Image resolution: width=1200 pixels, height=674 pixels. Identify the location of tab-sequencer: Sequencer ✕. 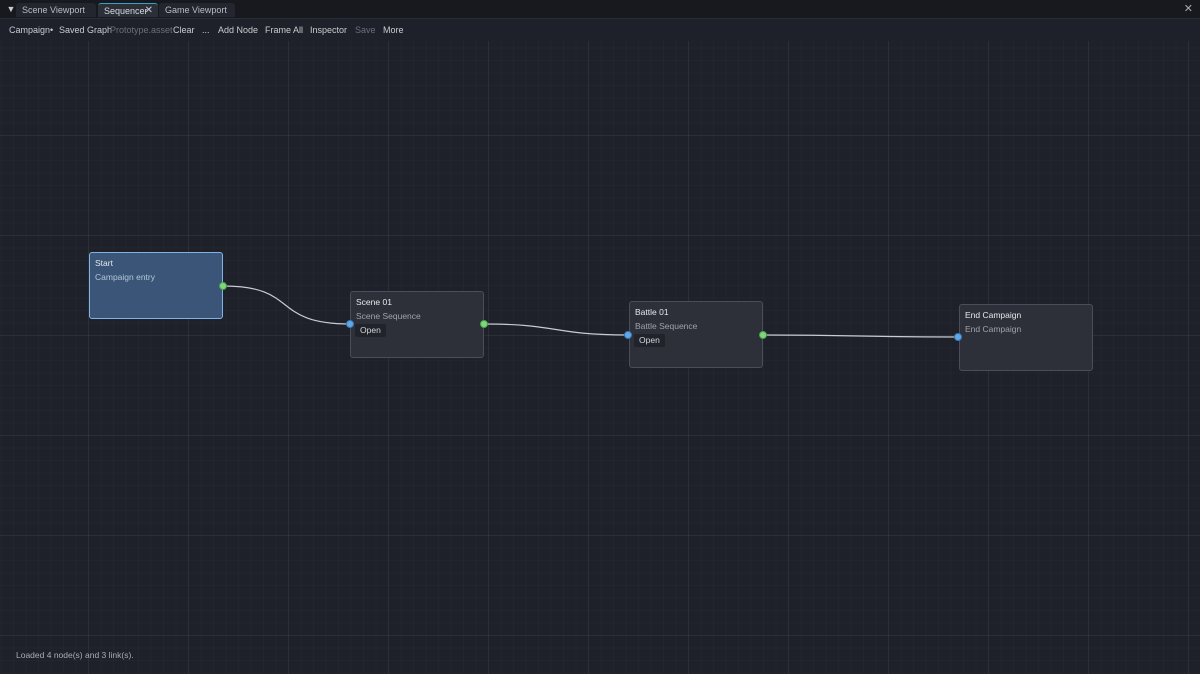
(128, 10).